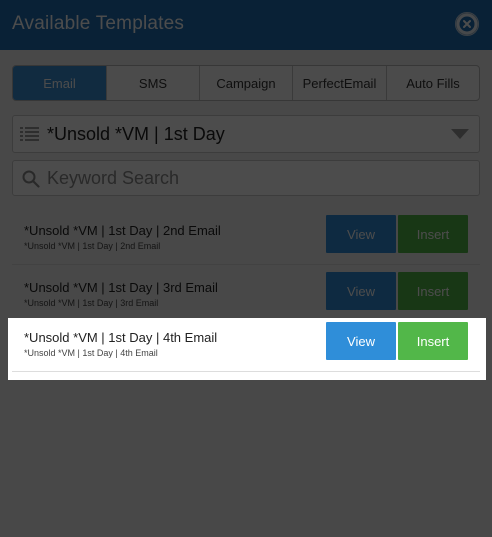 Image resolution: width=492 pixels, height=537 pixels. I want to click on modal-header: Available Templates, so click(246, 25).